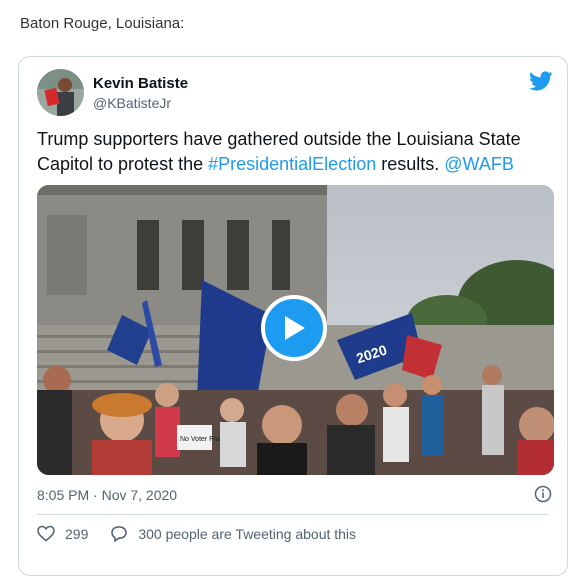  Describe the element at coordinates (292, 164) in the screenshot. I see `hashtag-link: #PresidentialElection` at that location.